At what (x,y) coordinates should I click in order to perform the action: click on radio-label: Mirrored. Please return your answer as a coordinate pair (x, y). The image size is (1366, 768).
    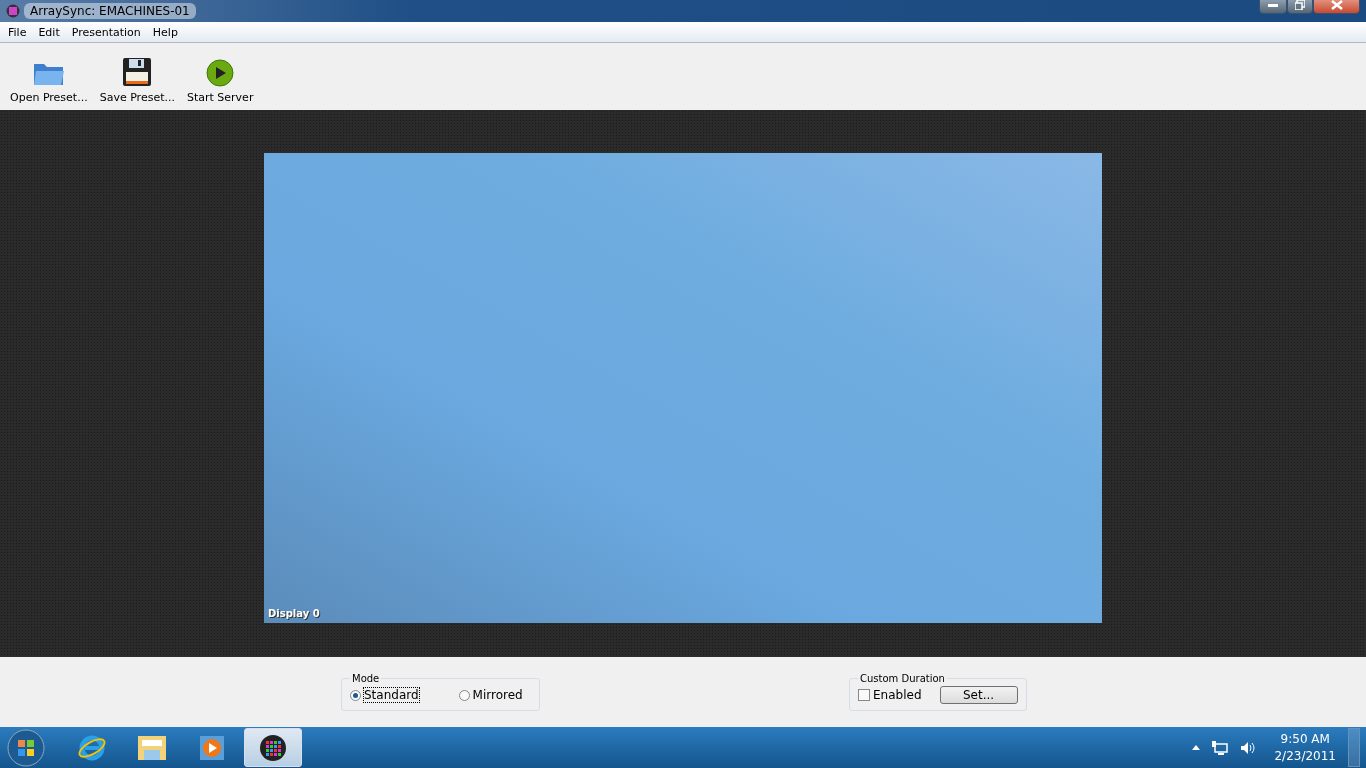
    Looking at the image, I should click on (497, 695).